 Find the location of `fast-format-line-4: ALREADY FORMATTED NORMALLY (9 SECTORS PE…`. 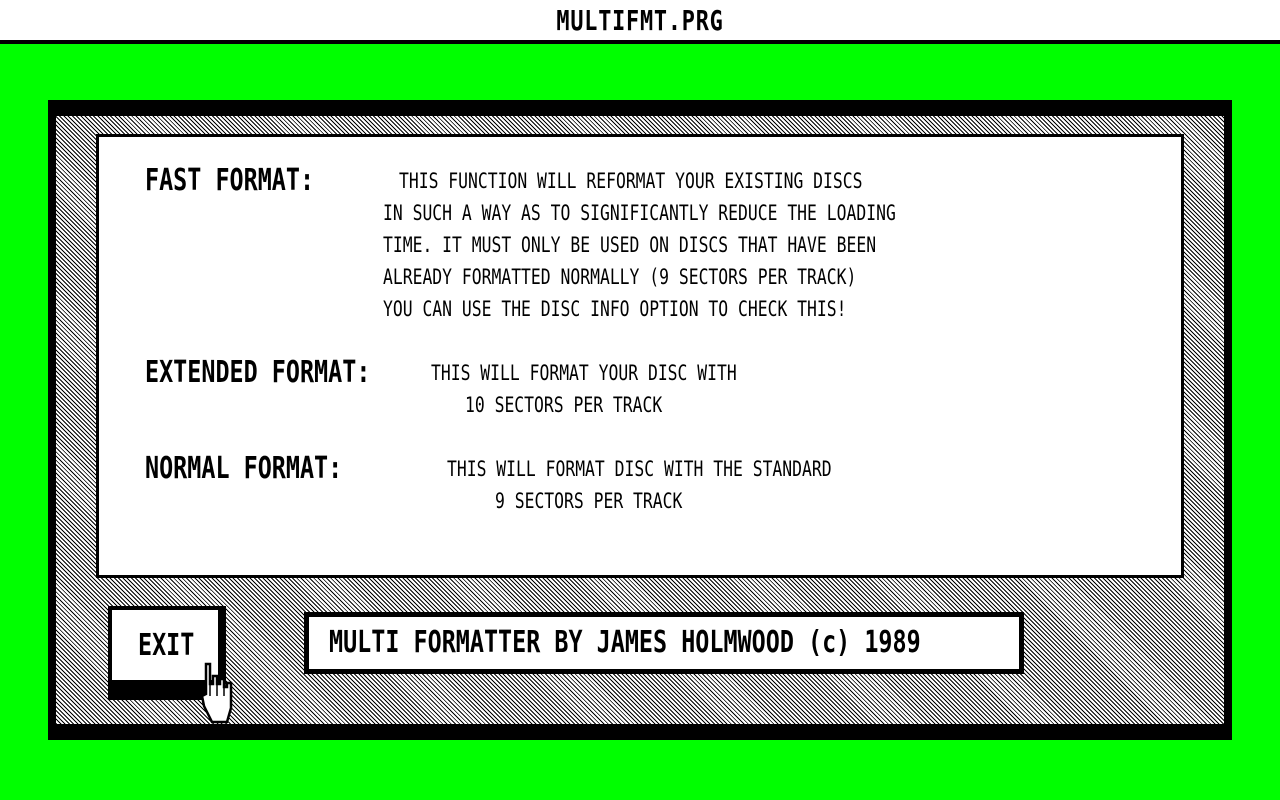

fast-format-line-4: ALREADY FORMATTED NORMALLY (9 SECTORS PE… is located at coordinates (620, 277).